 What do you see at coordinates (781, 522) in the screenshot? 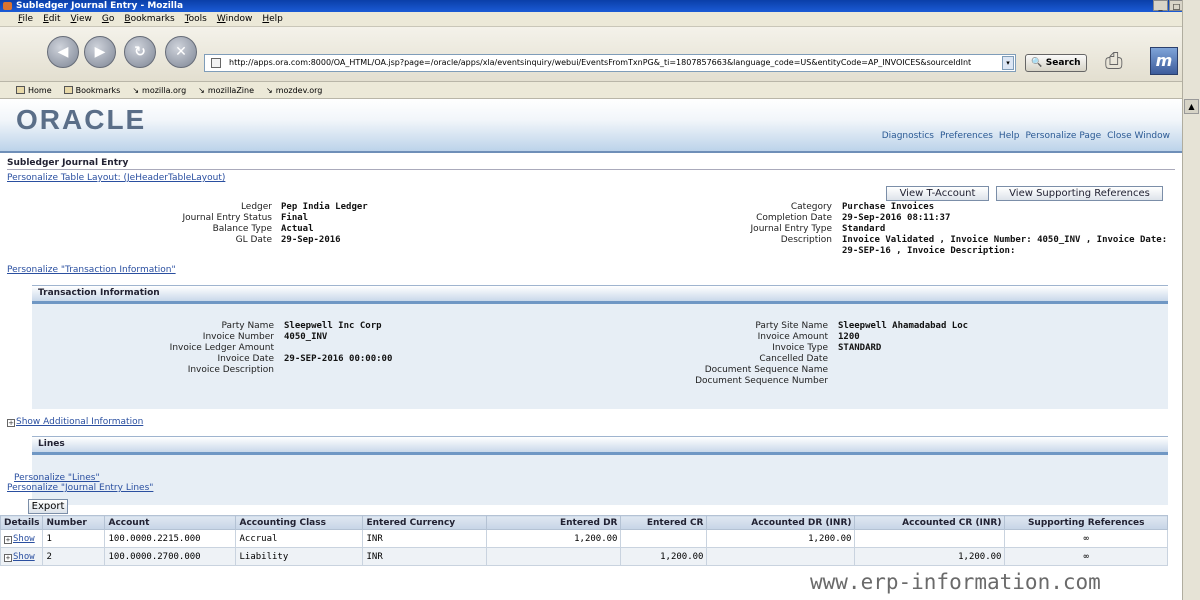
I see `col-accounted-dr: Accounted DR (INR)` at bounding box center [781, 522].